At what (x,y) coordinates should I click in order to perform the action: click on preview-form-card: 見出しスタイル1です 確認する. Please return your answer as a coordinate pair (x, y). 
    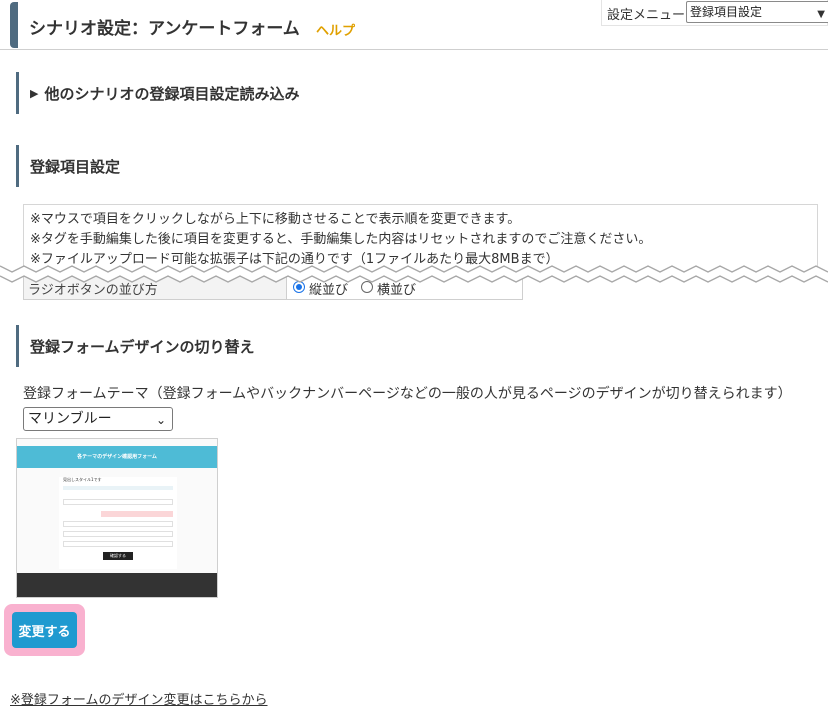
    Looking at the image, I should click on (118, 523).